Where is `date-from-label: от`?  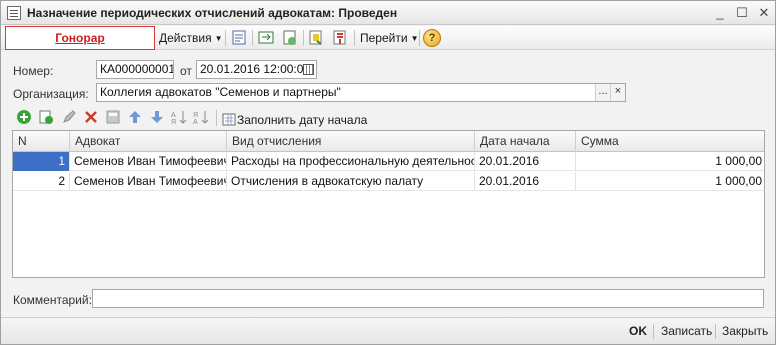 date-from-label: от is located at coordinates (186, 71).